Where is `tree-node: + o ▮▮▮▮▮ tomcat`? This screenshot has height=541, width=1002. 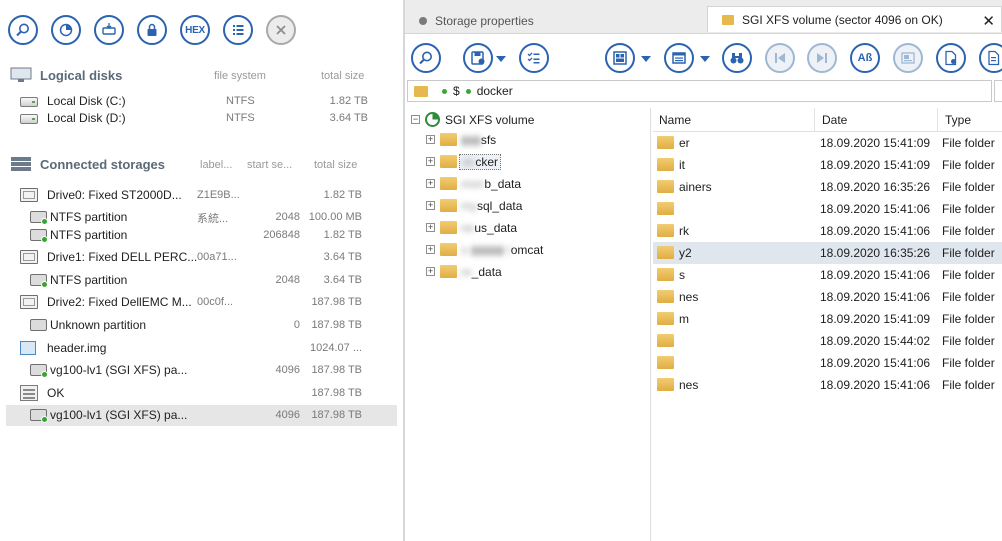 tree-node: + o ▮▮▮▮▮ tomcat is located at coordinates (525, 250).